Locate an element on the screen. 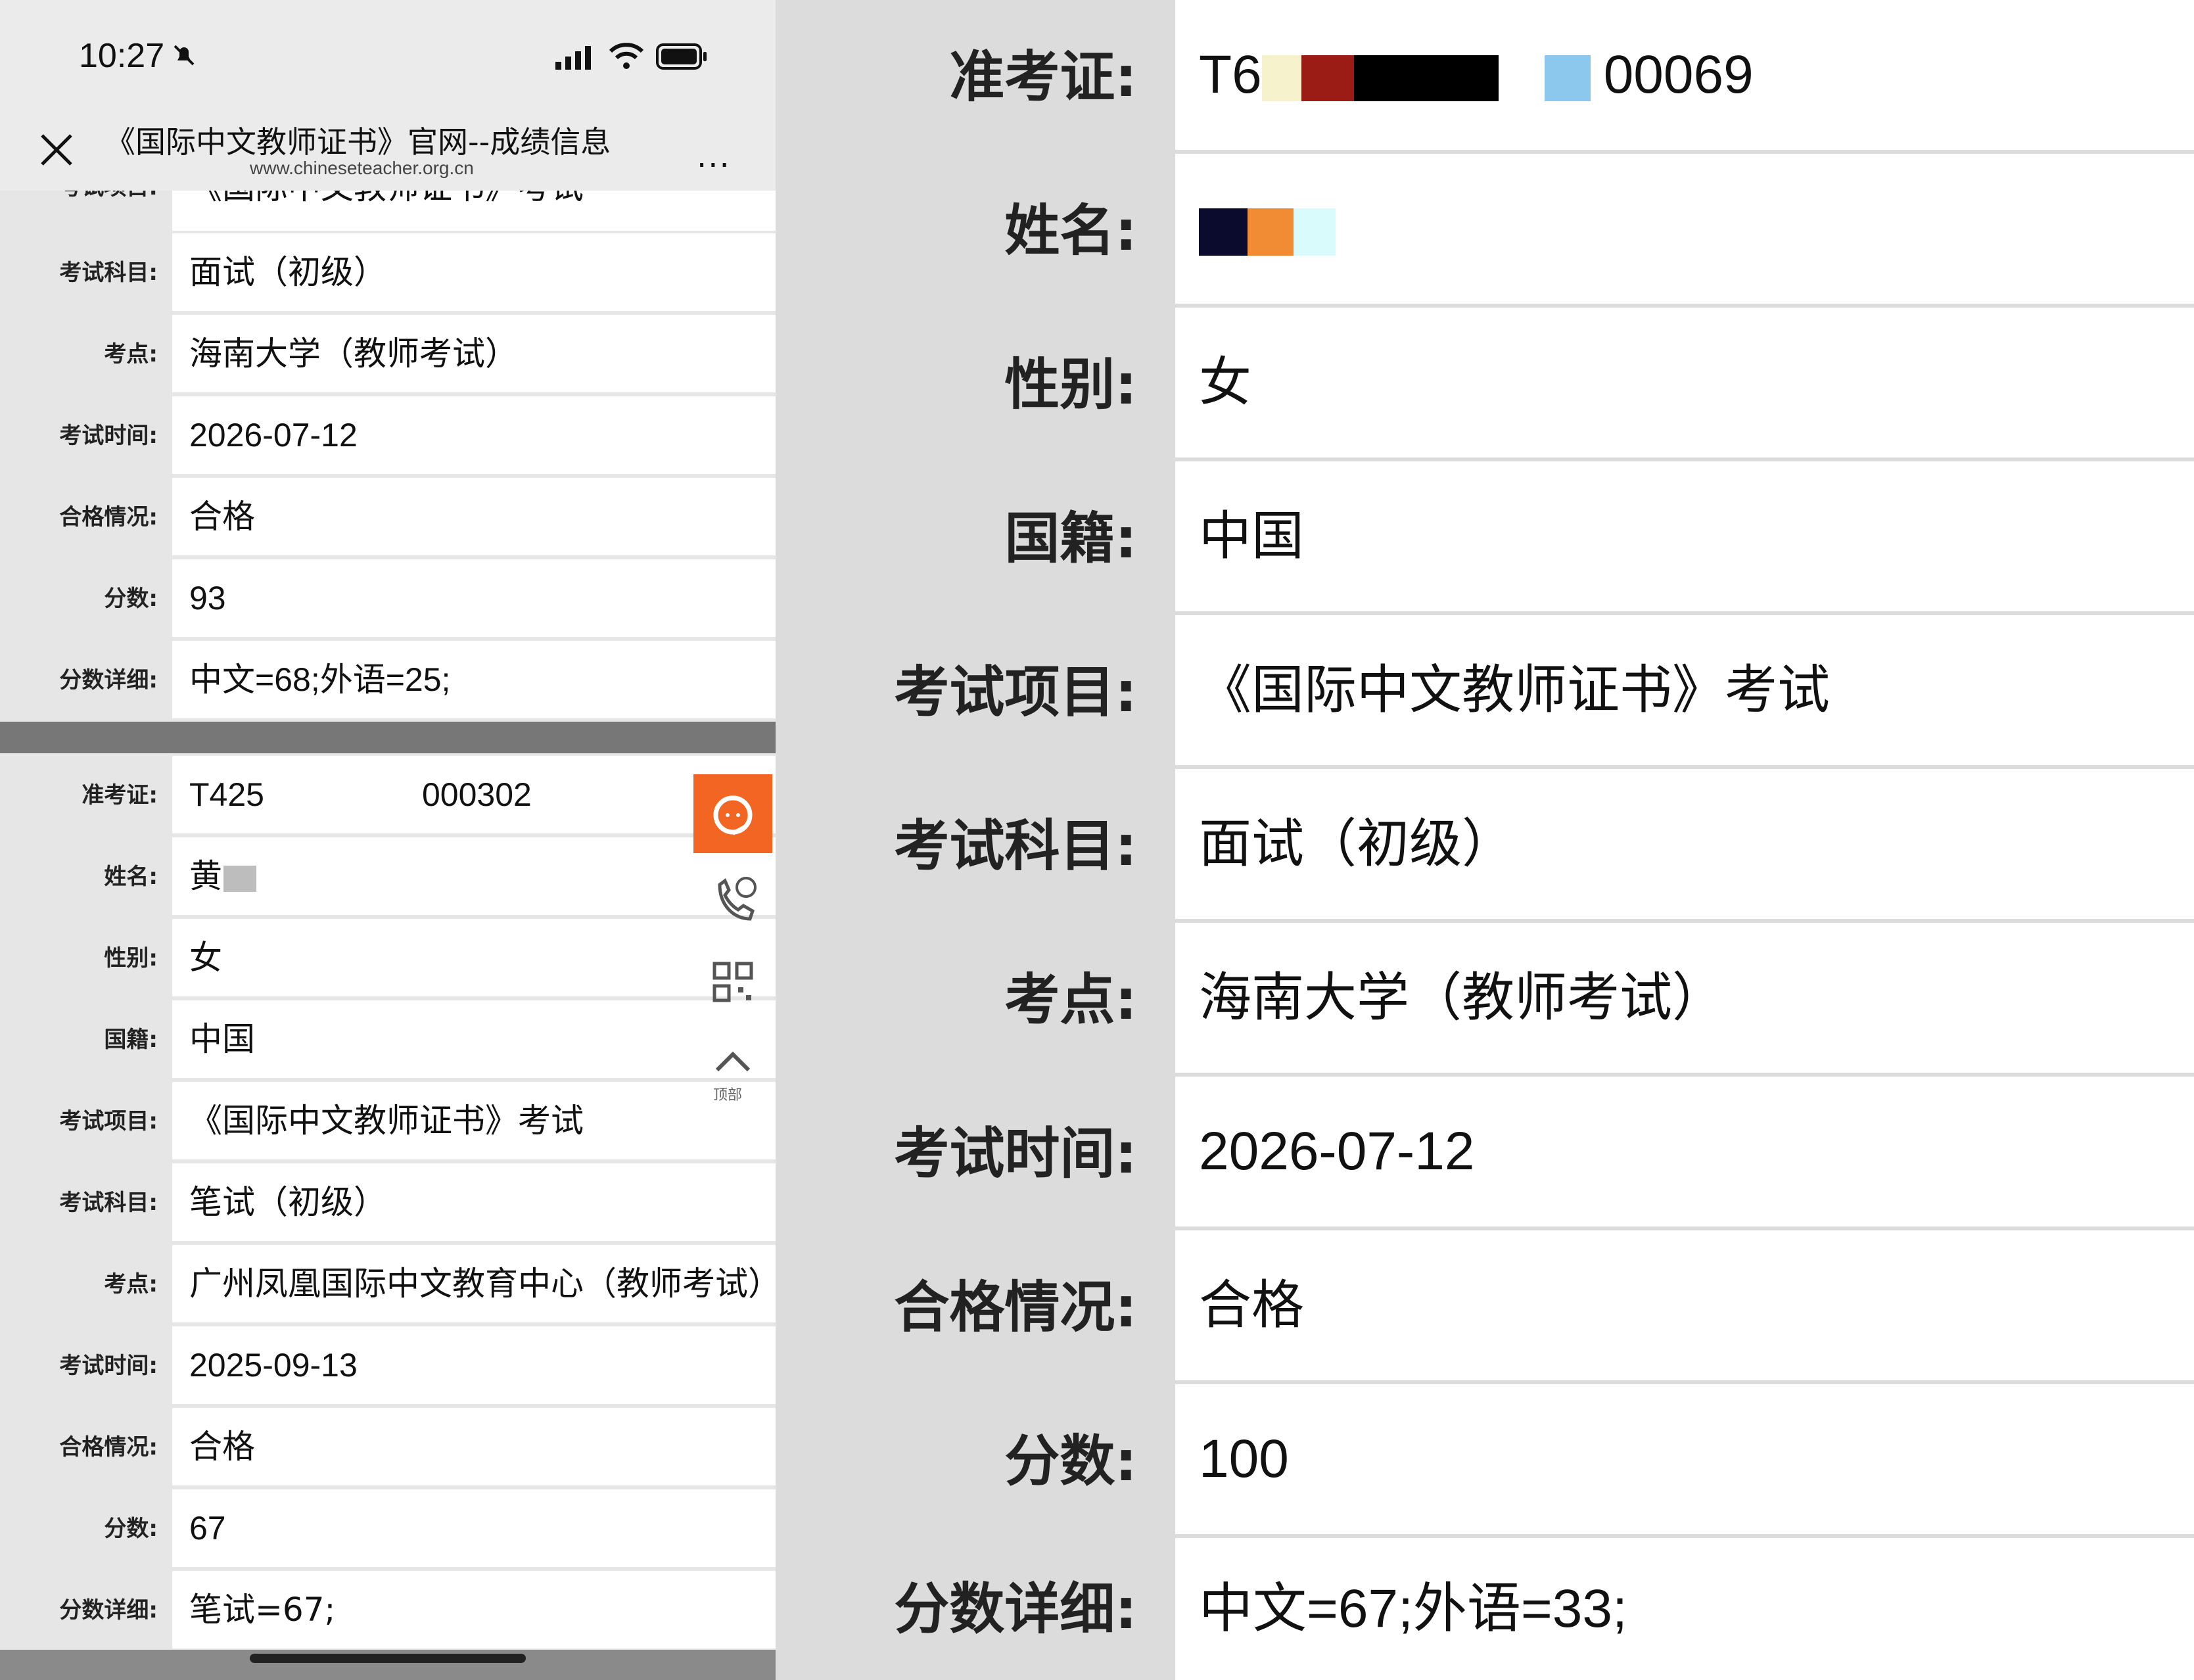  headset-icon is located at coordinates (733, 815).